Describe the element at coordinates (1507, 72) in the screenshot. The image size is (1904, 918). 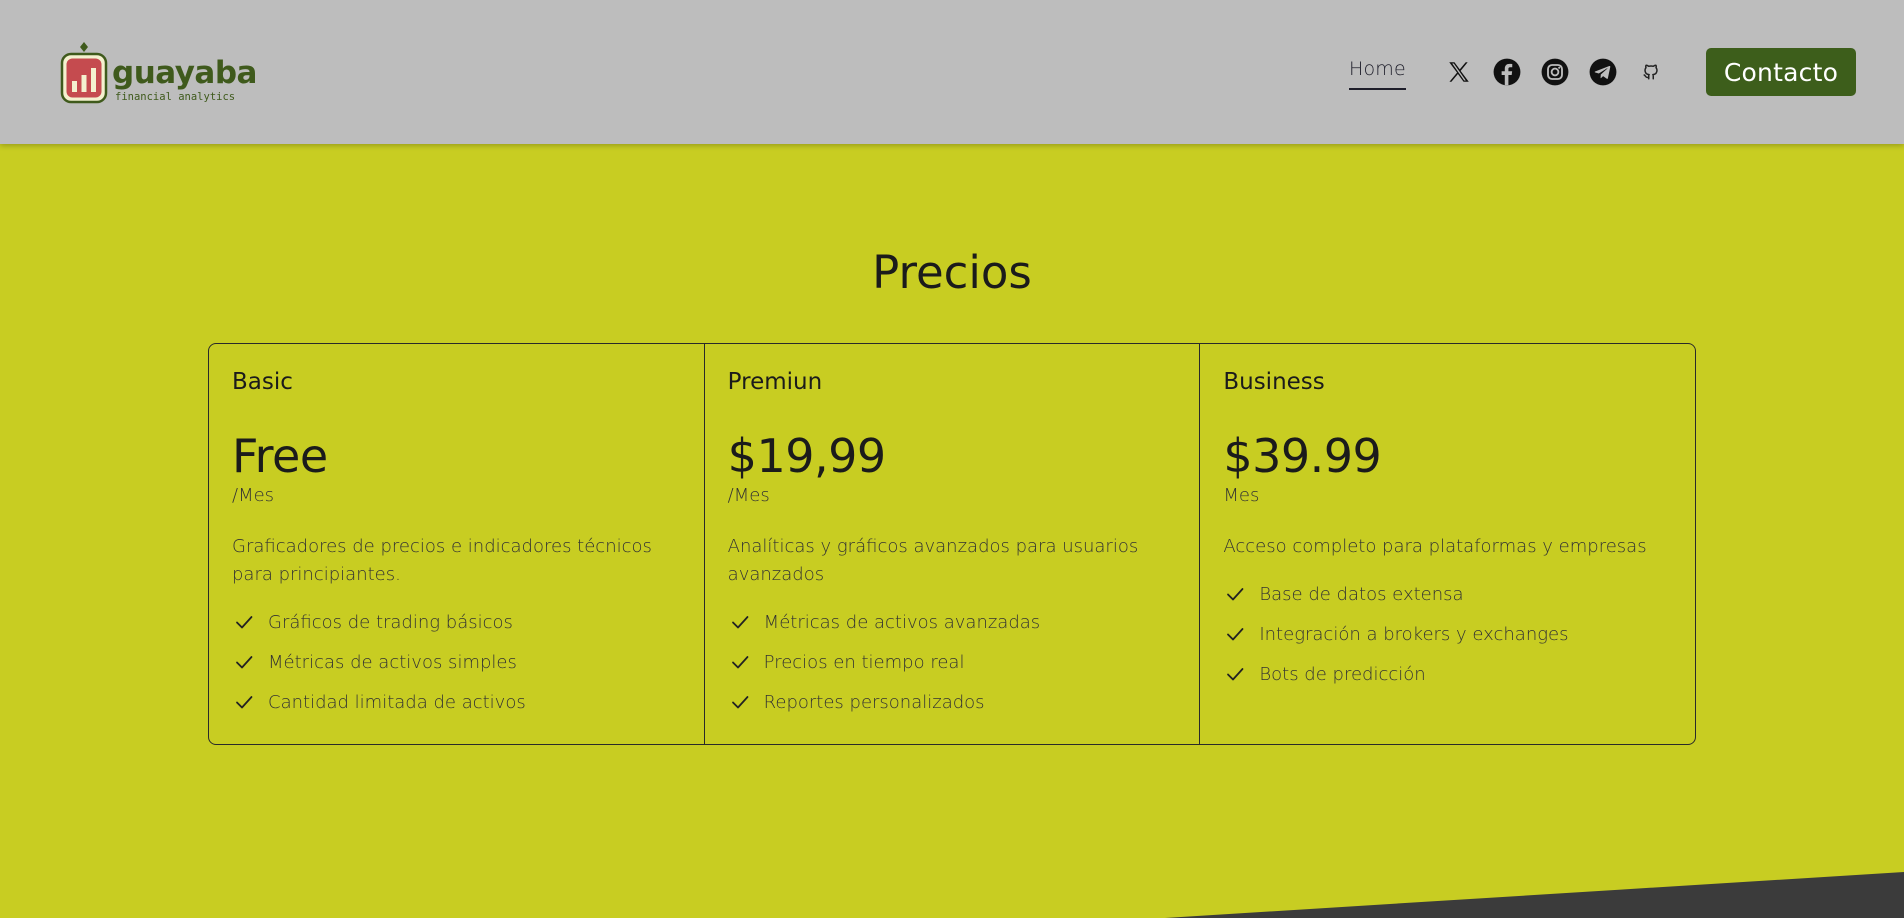
I see `facebook-icon` at that location.